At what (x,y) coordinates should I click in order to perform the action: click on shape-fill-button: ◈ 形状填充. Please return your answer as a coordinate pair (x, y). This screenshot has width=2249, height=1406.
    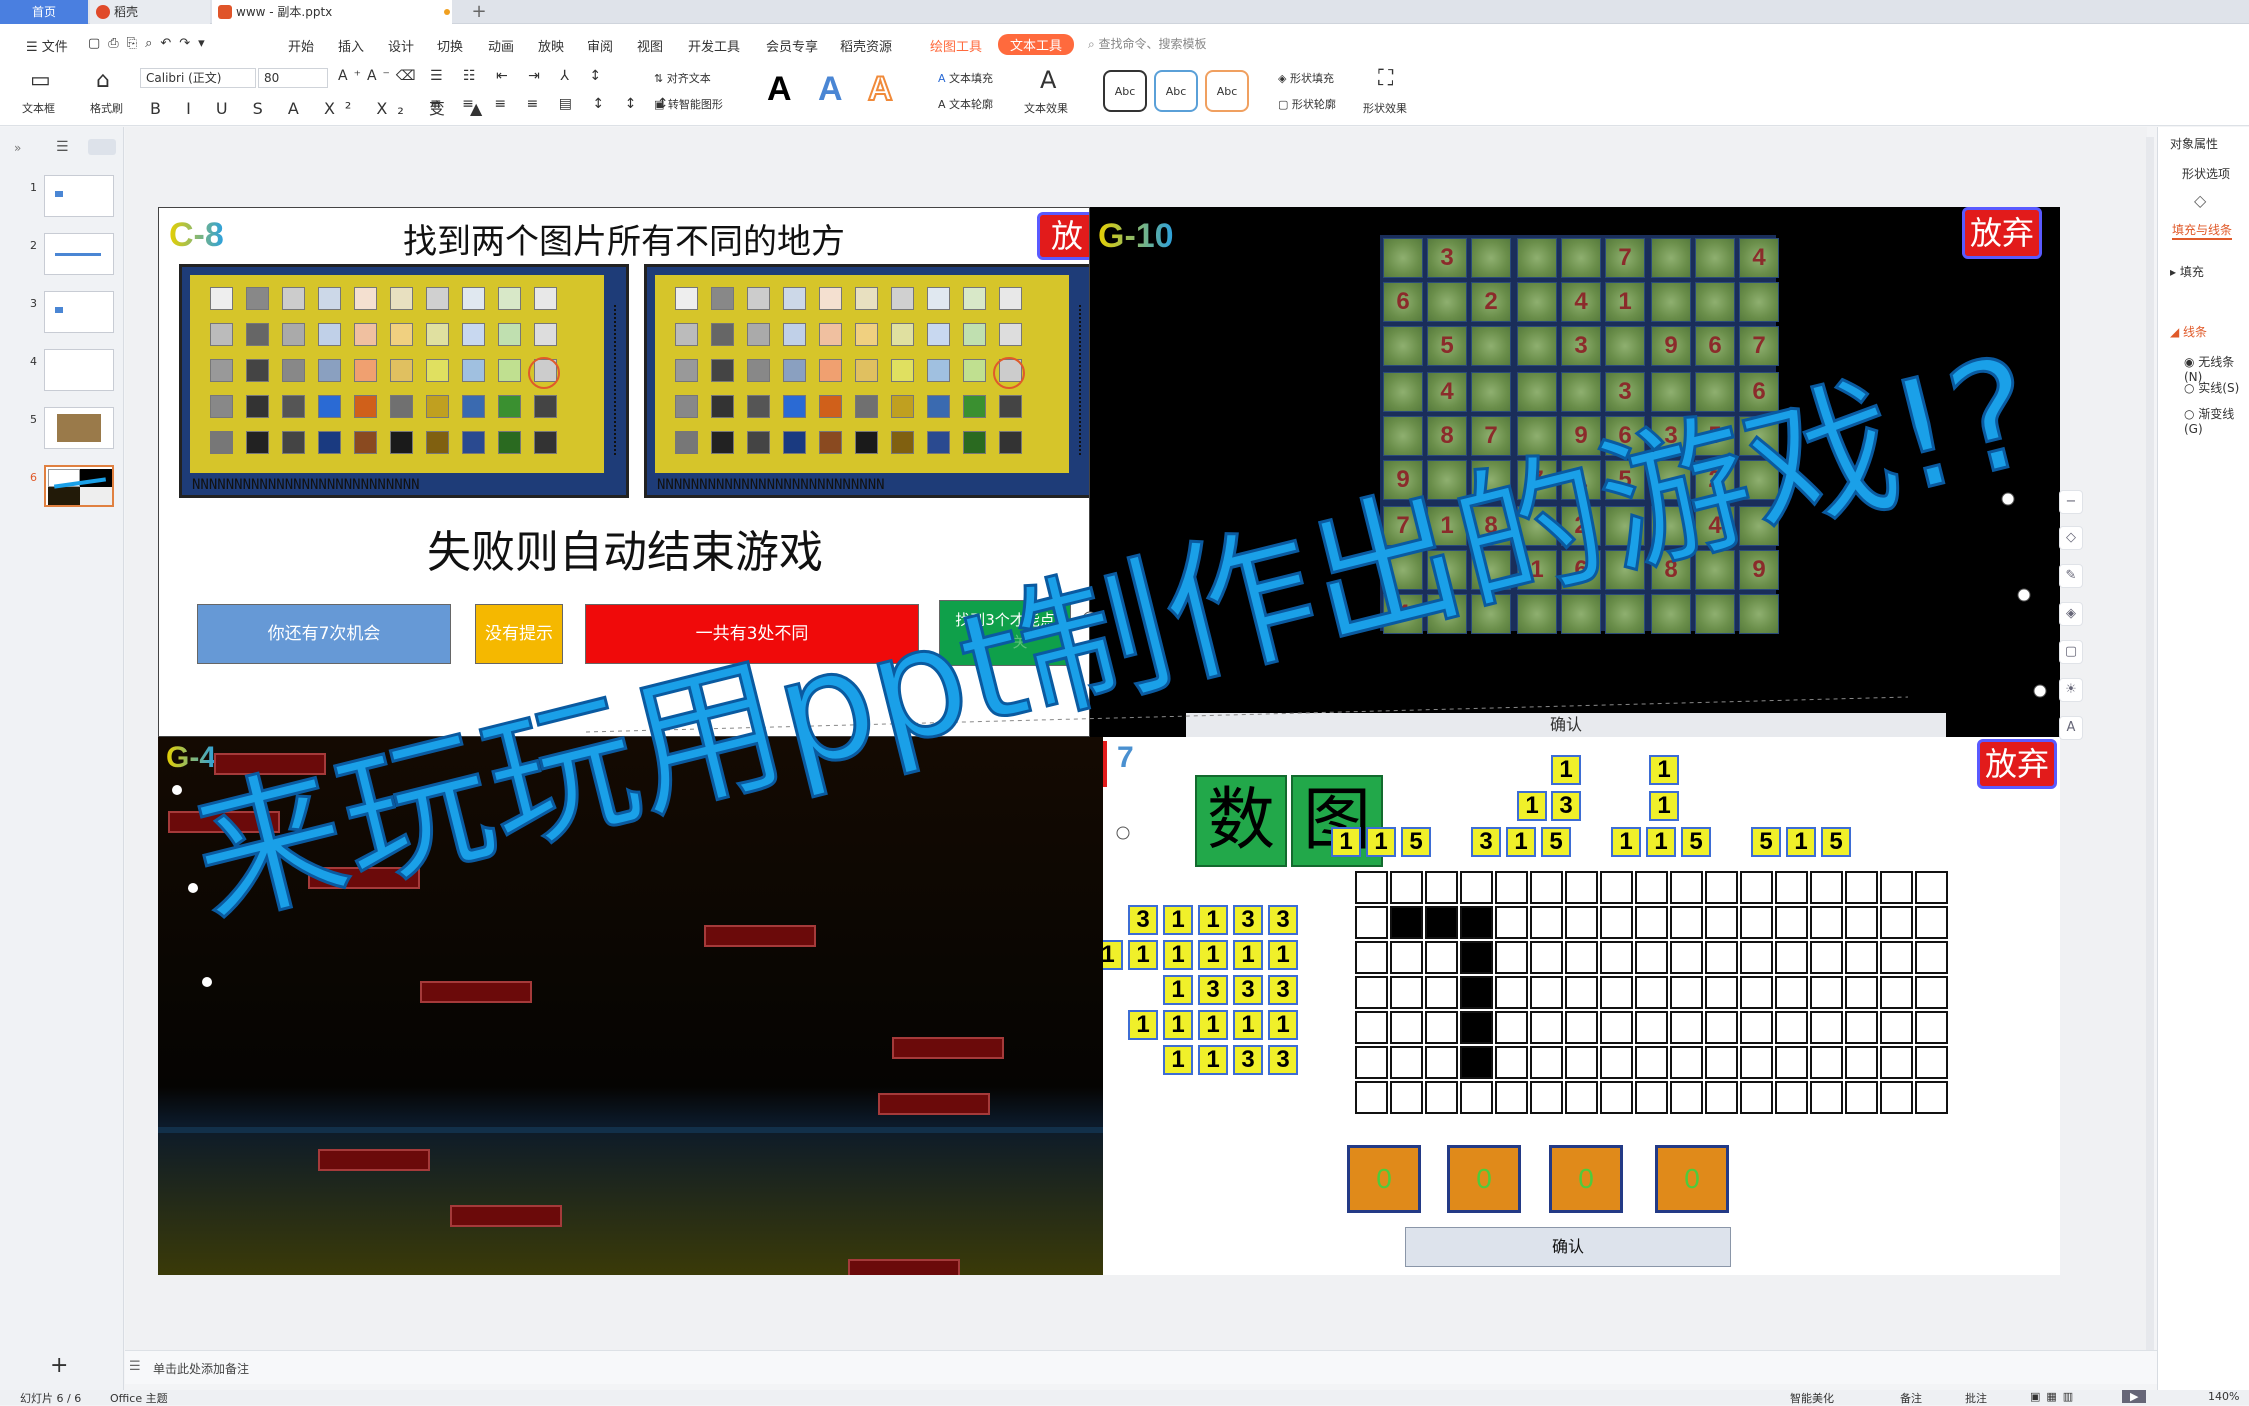
    Looking at the image, I should click on (1306, 78).